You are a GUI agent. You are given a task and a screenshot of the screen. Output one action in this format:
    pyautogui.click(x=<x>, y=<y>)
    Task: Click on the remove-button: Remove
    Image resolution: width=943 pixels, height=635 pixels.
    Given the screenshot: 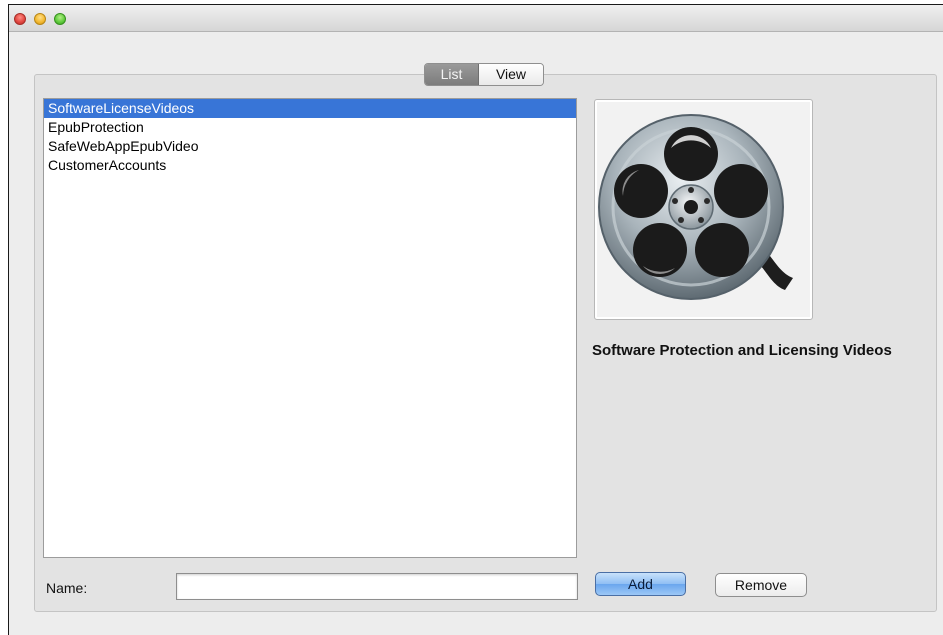 What is the action you would take?
    pyautogui.click(x=761, y=585)
    